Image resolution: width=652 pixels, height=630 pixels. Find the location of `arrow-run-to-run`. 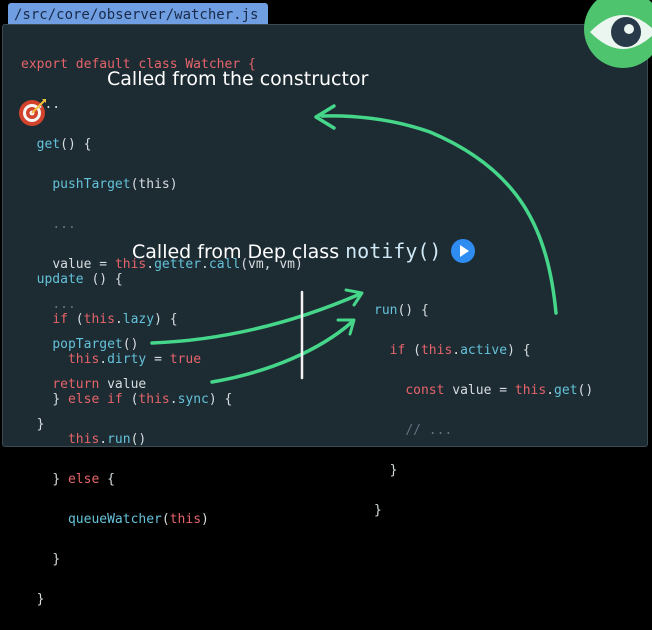

arrow-run-to-run is located at coordinates (256, 318).